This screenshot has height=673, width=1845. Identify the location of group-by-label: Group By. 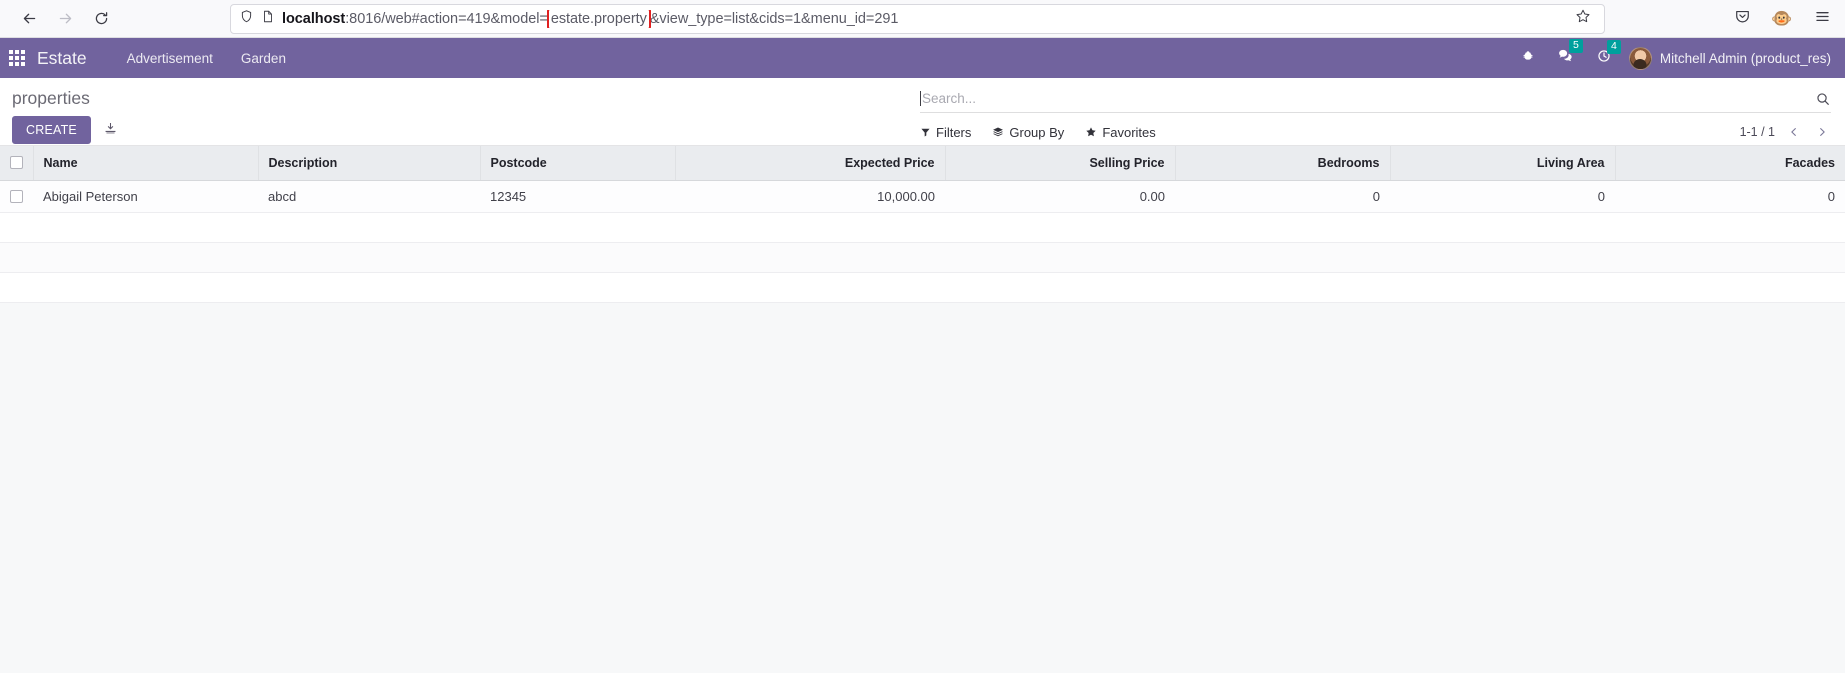
(1037, 132).